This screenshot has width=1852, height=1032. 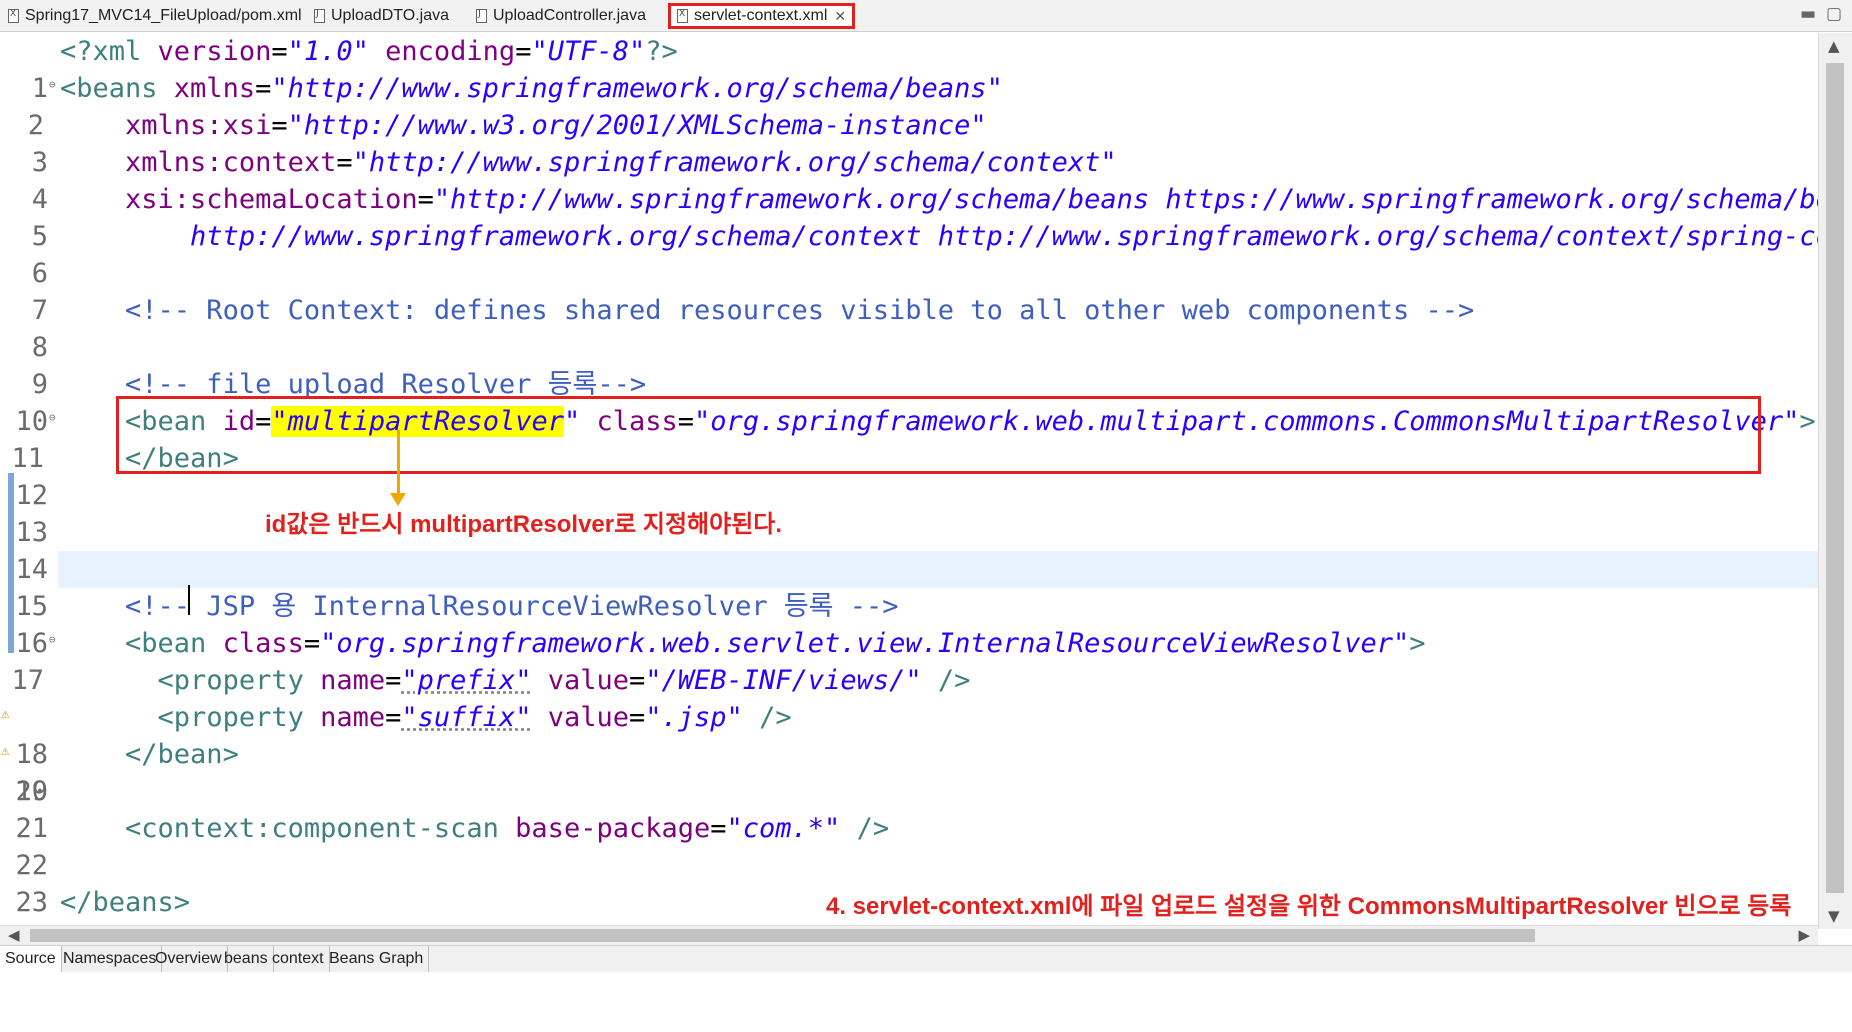 I want to click on scroll-left-icon: ◀, so click(x=14, y=935).